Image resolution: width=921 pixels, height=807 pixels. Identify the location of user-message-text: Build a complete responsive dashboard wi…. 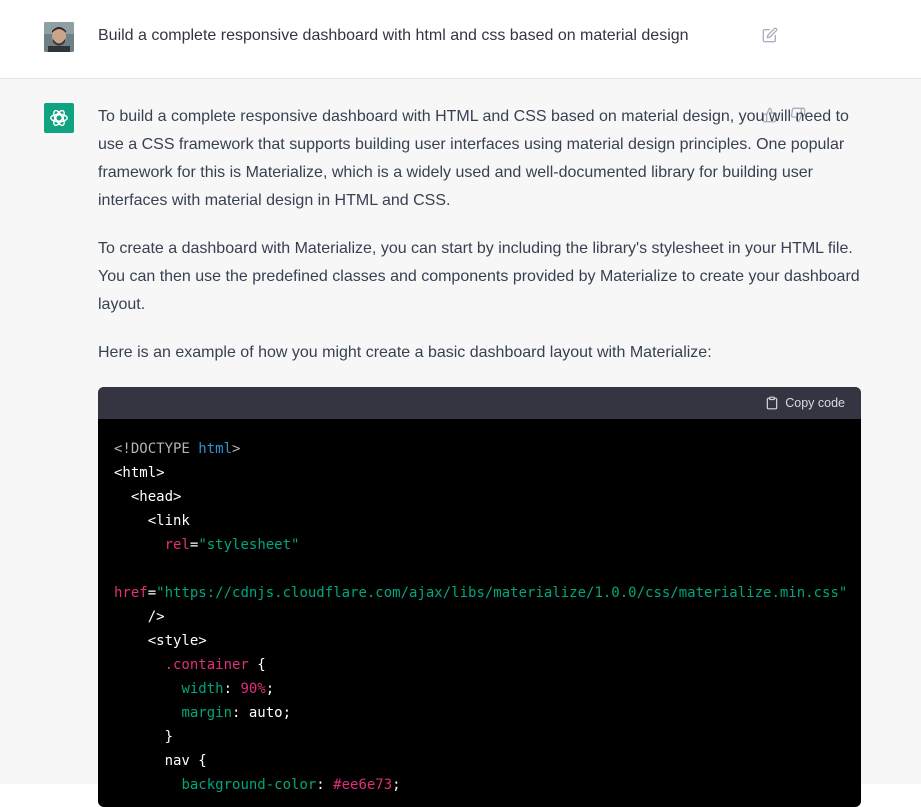
(393, 35).